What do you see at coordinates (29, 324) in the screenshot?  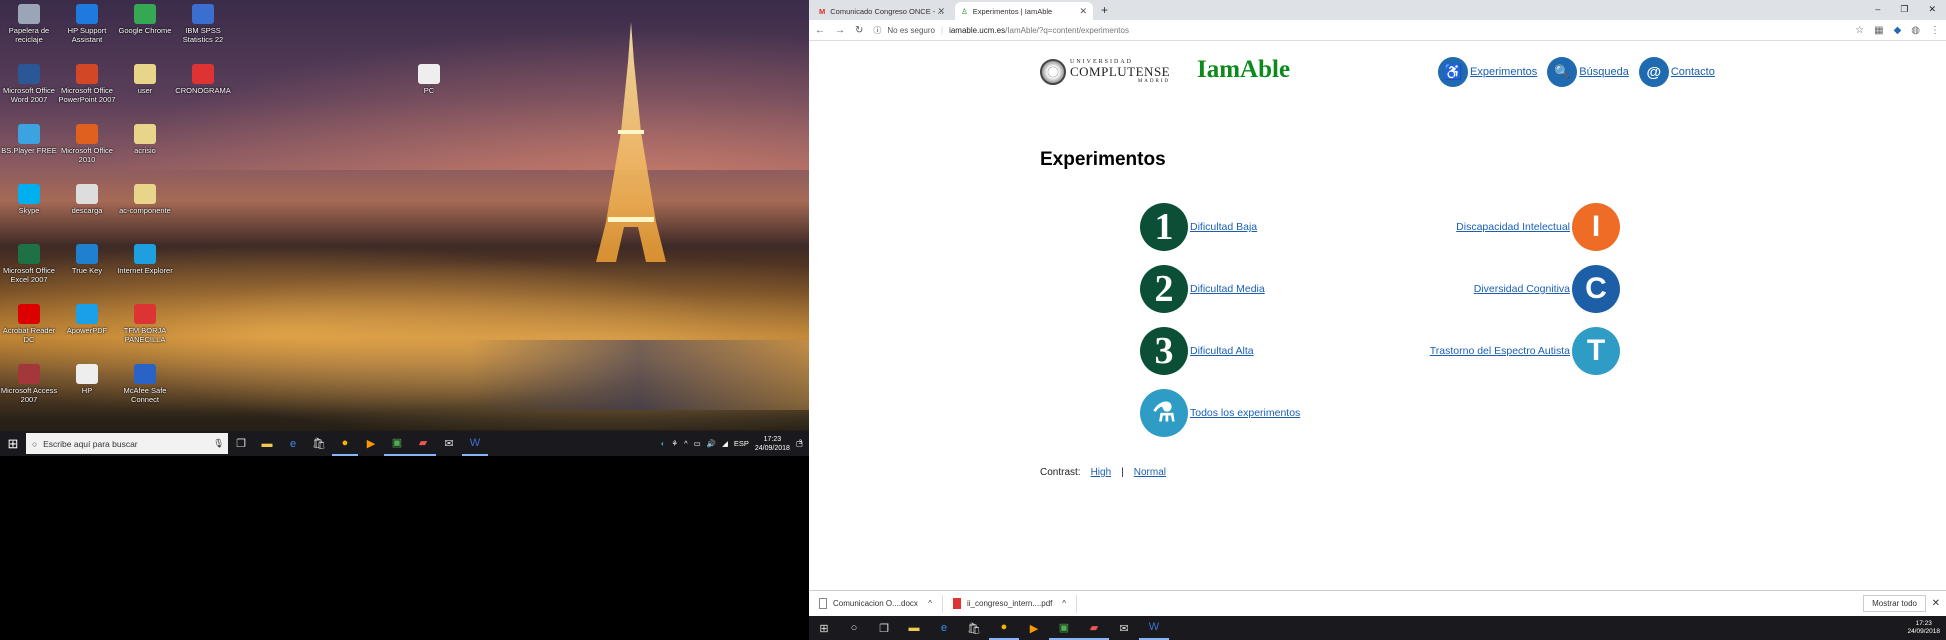 I see `desktop-shortcut: Acrobat Reader DC` at bounding box center [29, 324].